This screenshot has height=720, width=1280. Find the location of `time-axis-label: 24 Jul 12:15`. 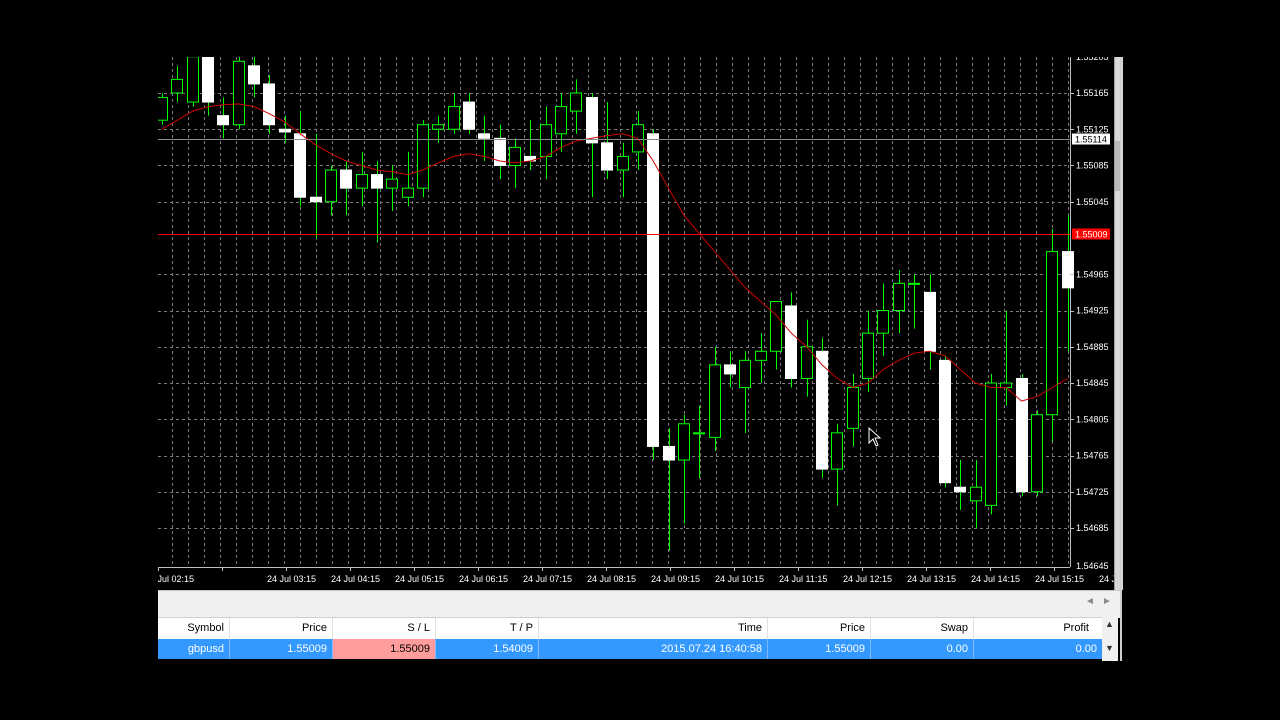

time-axis-label: 24 Jul 12:15 is located at coordinates (867, 579).